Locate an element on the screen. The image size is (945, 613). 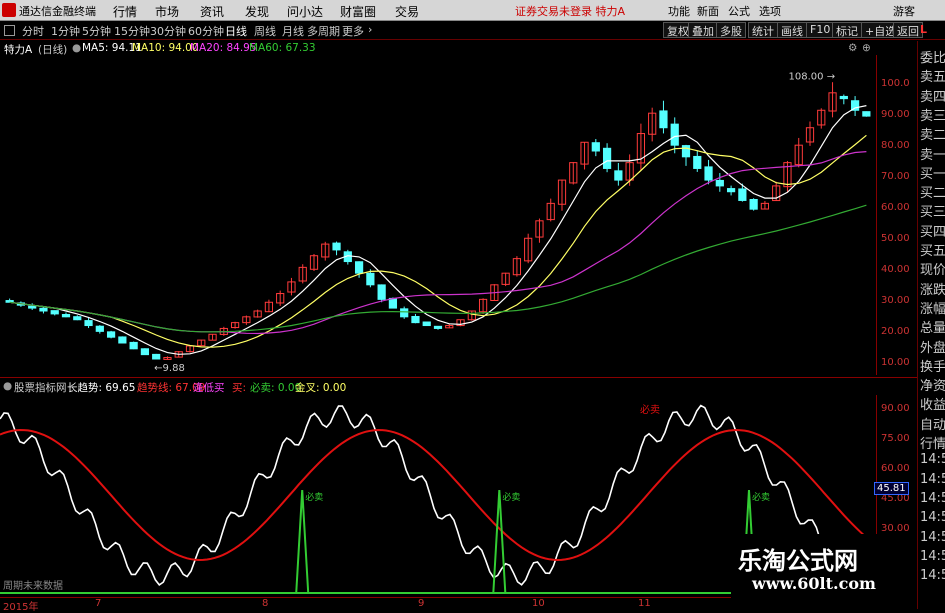
side-panel-item: 买一 is located at coordinates (932, 172).